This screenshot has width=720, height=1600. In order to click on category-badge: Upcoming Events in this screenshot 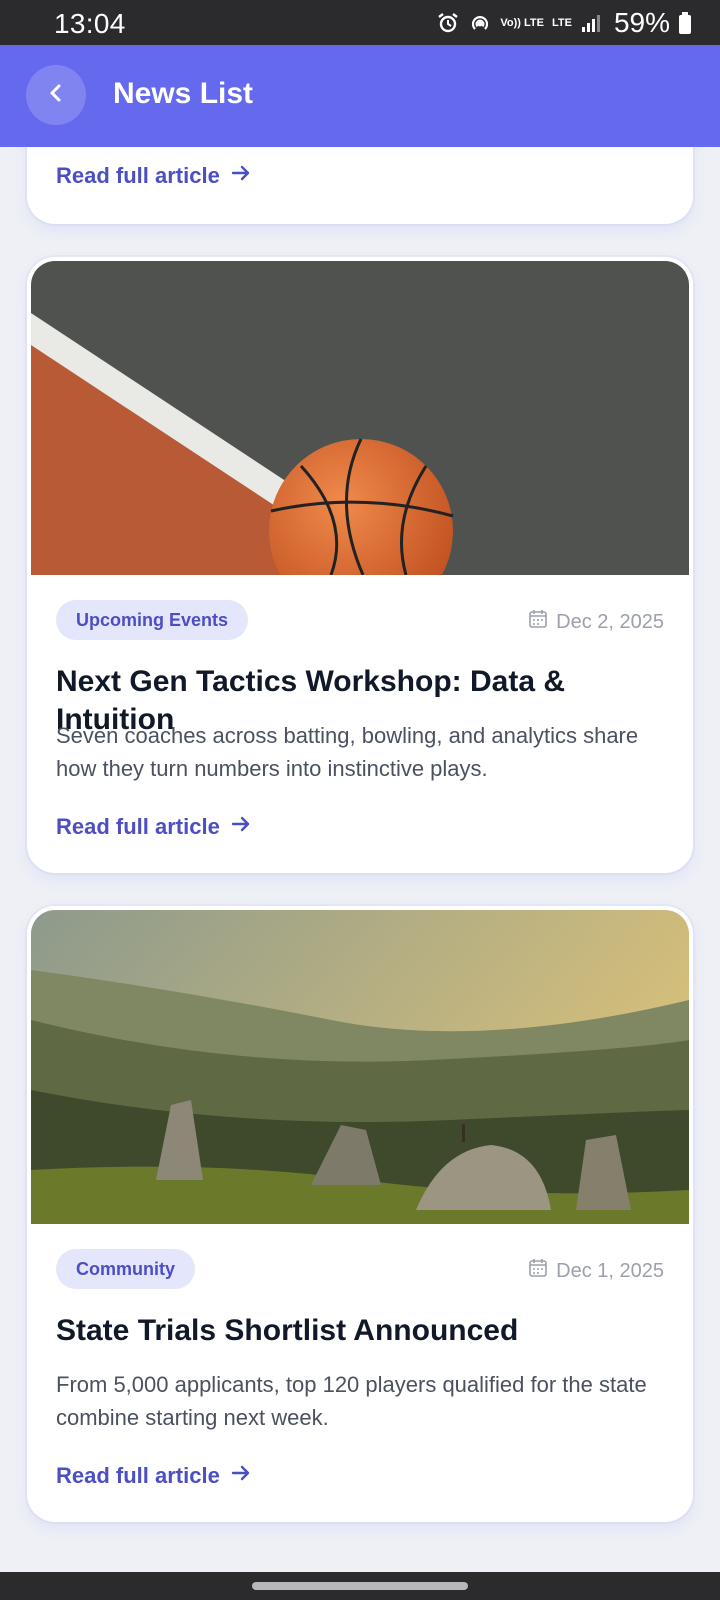, I will do `click(152, 620)`.